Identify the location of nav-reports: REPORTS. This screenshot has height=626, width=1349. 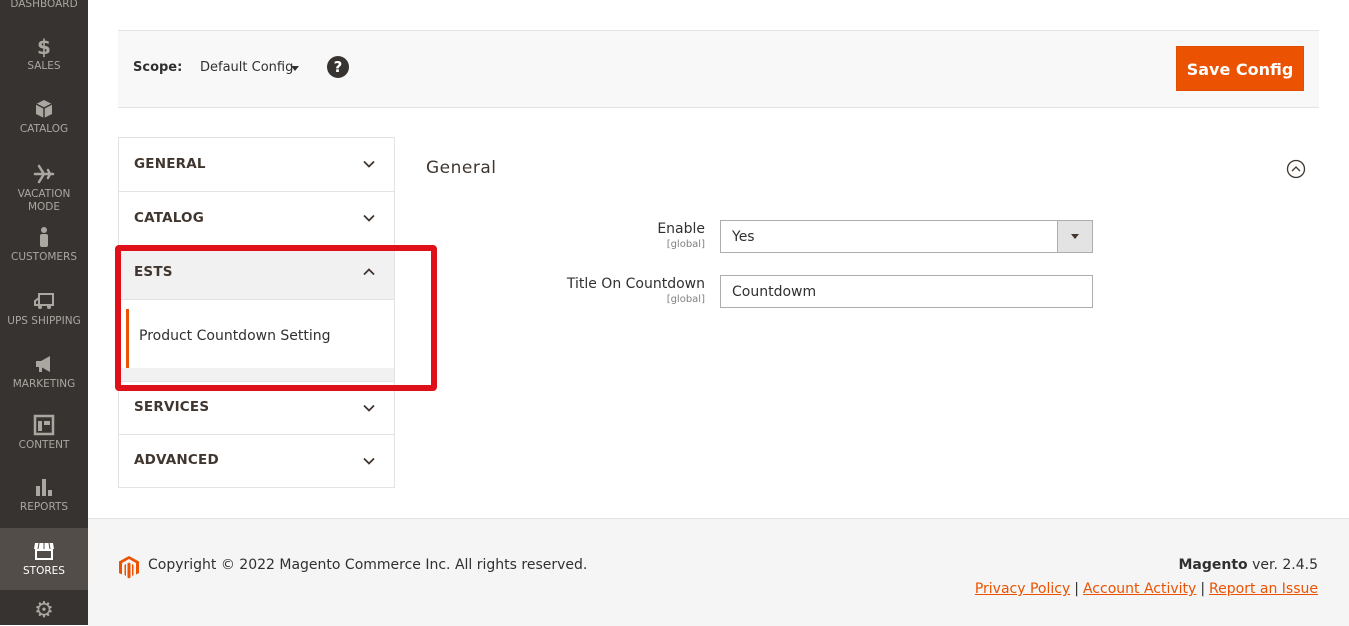
(44, 495).